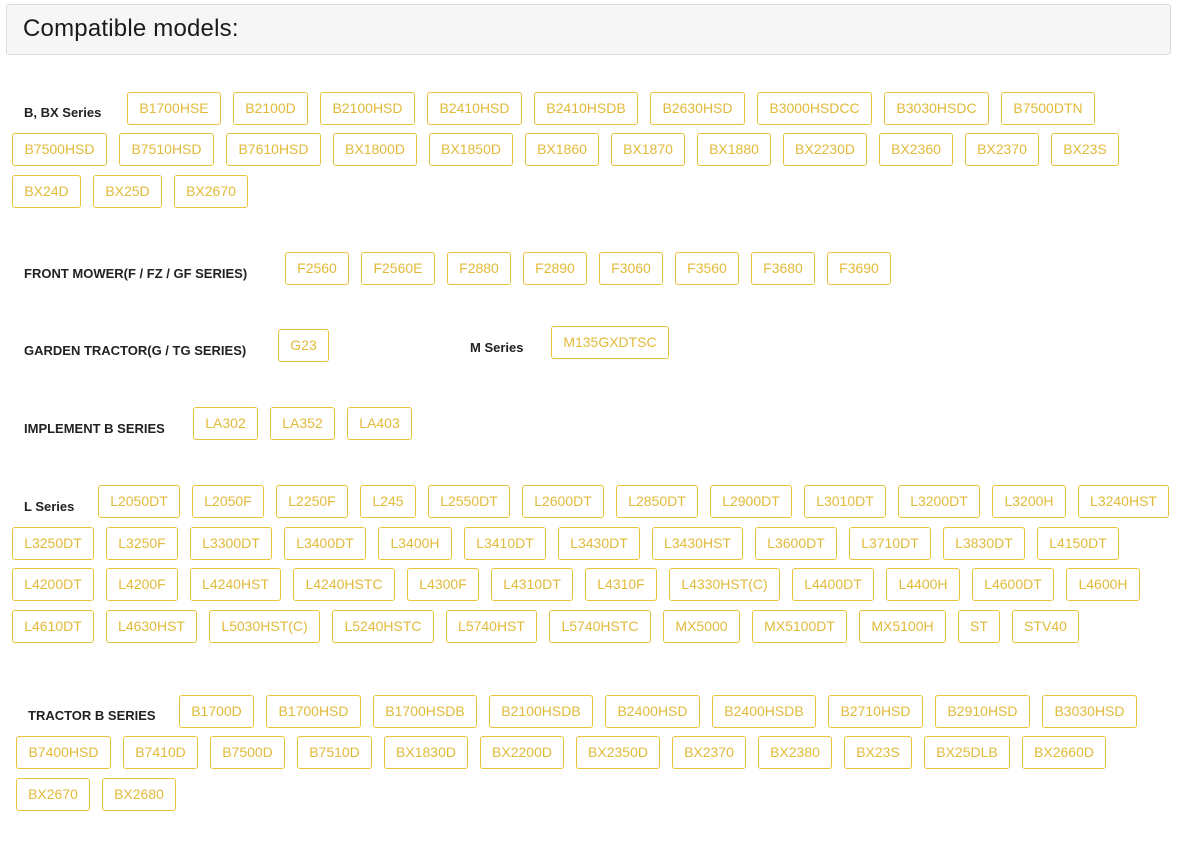 This screenshot has height=866, width=1181. What do you see at coordinates (734, 149) in the screenshot?
I see `model-tag-bx1880: BX1880` at bounding box center [734, 149].